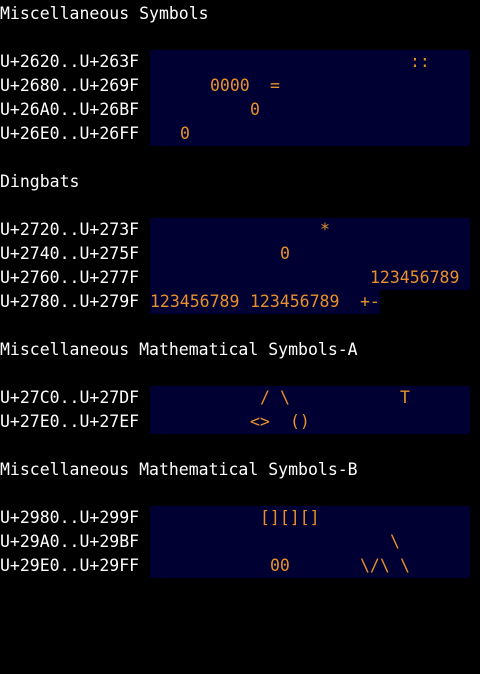 This screenshot has width=480, height=674. I want to click on range-label: U+2680..U+269F, so click(70, 85).